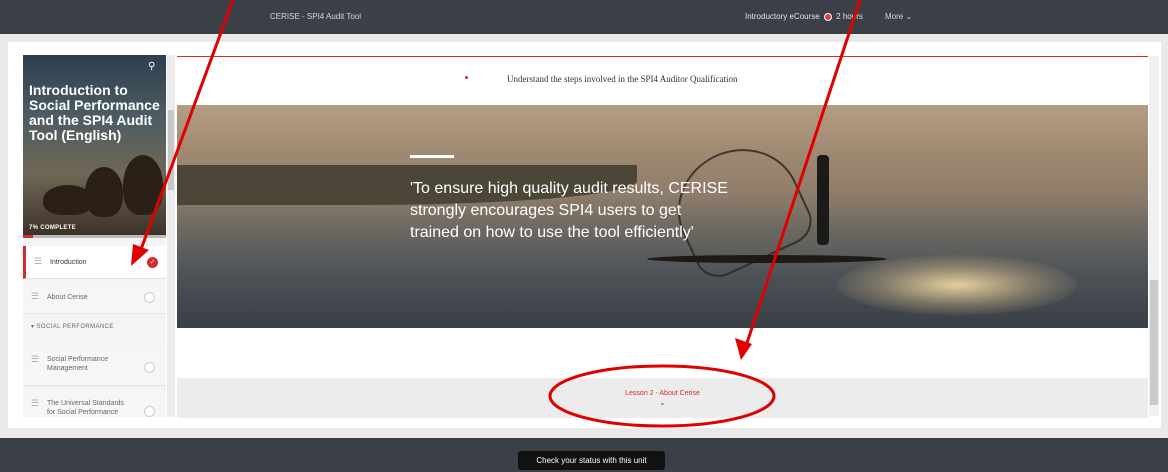 The width and height of the screenshot is (1168, 472). What do you see at coordinates (94, 297) in the screenshot?
I see `sidebar-item-about-cerise: ☰ About Cerise` at bounding box center [94, 297].